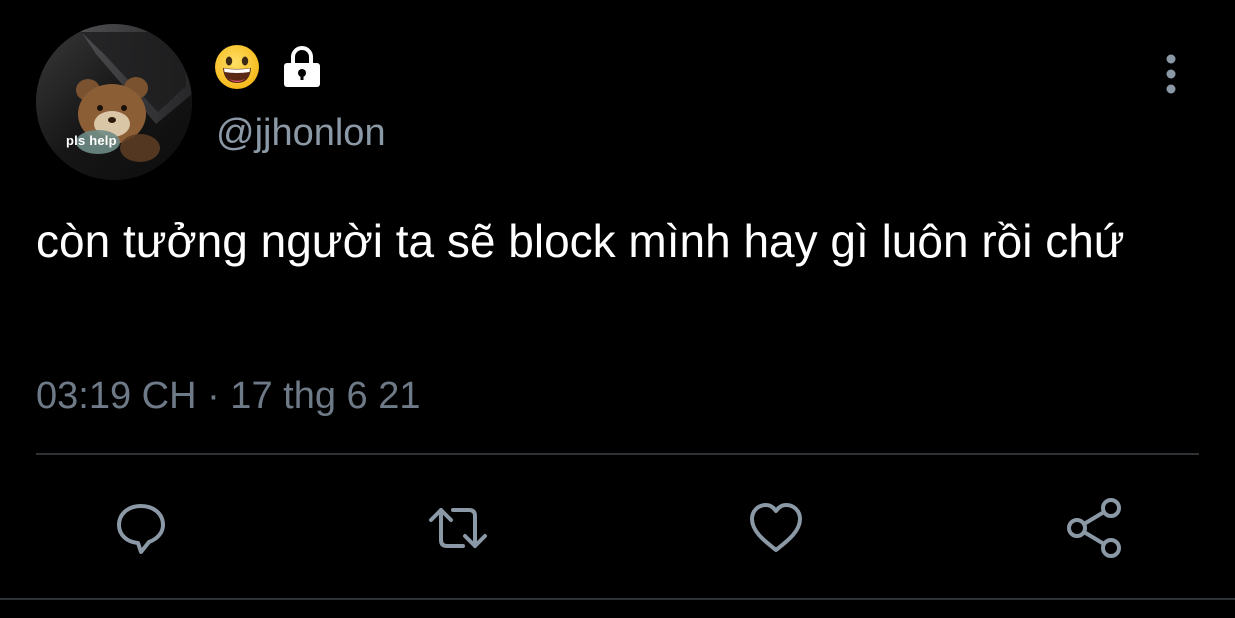 The image size is (1235, 618). Describe the element at coordinates (228, 396) in the screenshot. I see `tweet-timestamp: 03:19 CH · 17 thg 6 21` at that location.